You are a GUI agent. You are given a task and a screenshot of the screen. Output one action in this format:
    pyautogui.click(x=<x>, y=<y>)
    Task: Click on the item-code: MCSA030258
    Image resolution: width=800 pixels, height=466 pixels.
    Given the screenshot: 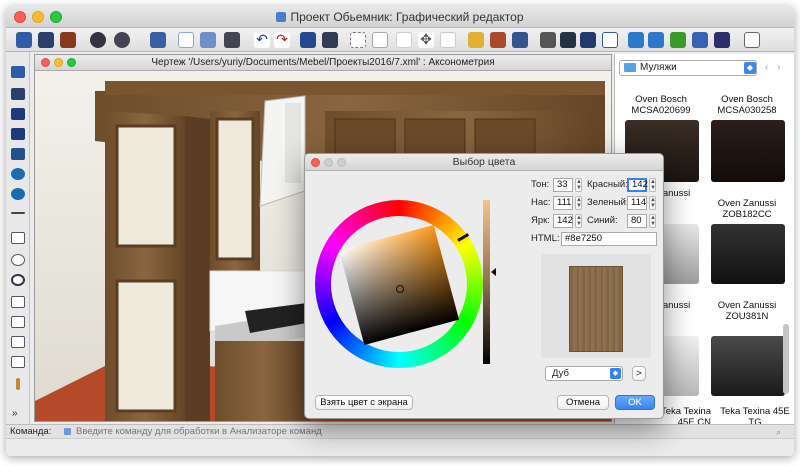 What is the action you would take?
    pyautogui.click(x=747, y=110)
    